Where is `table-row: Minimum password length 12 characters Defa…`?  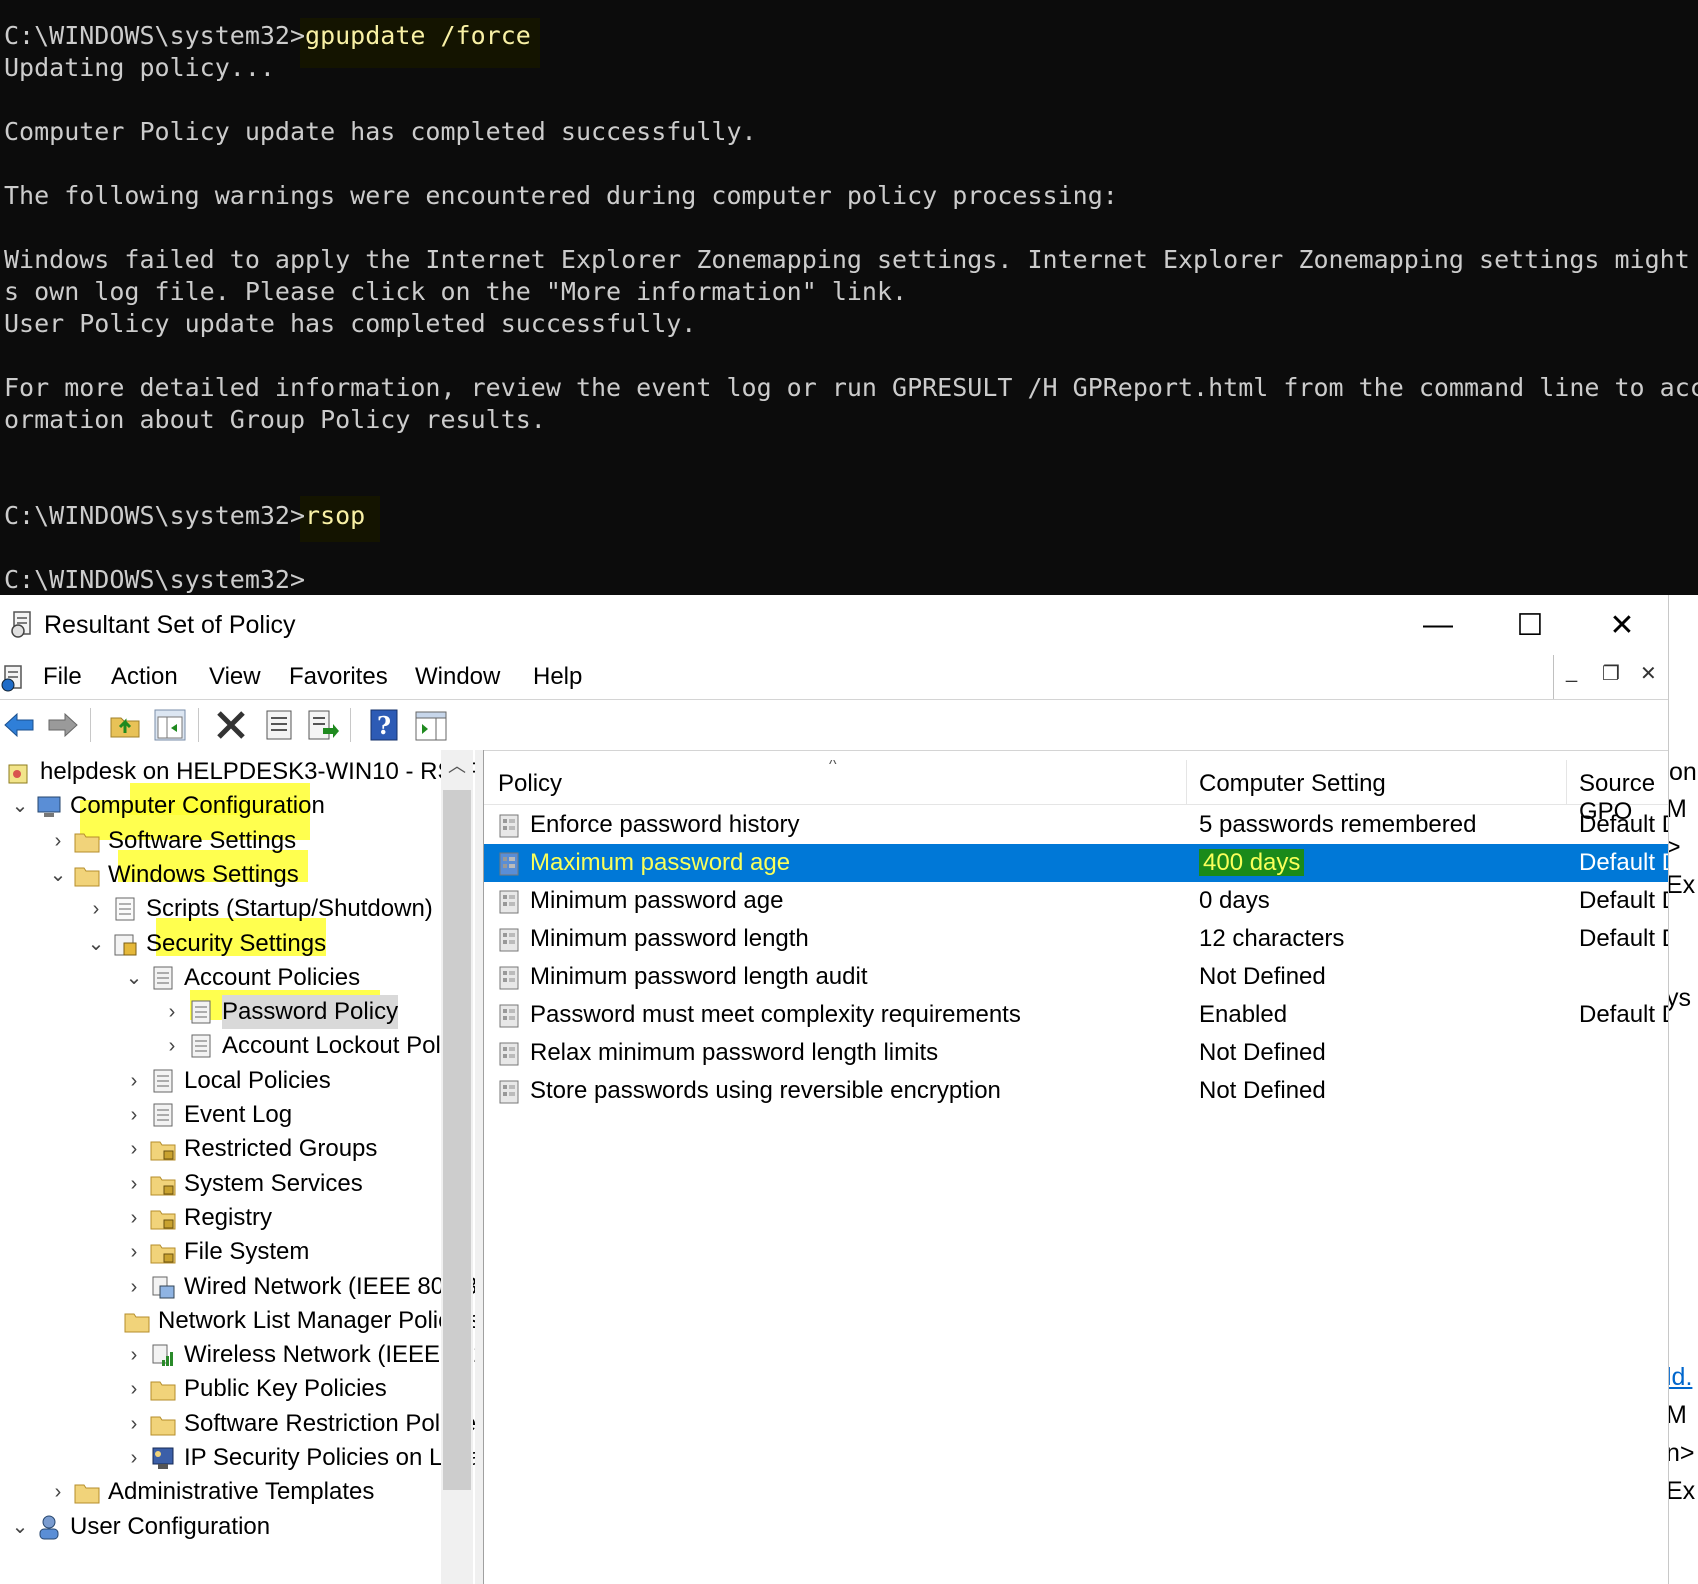
table-row: Minimum password length 12 characters Defa… is located at coordinates (1076, 939).